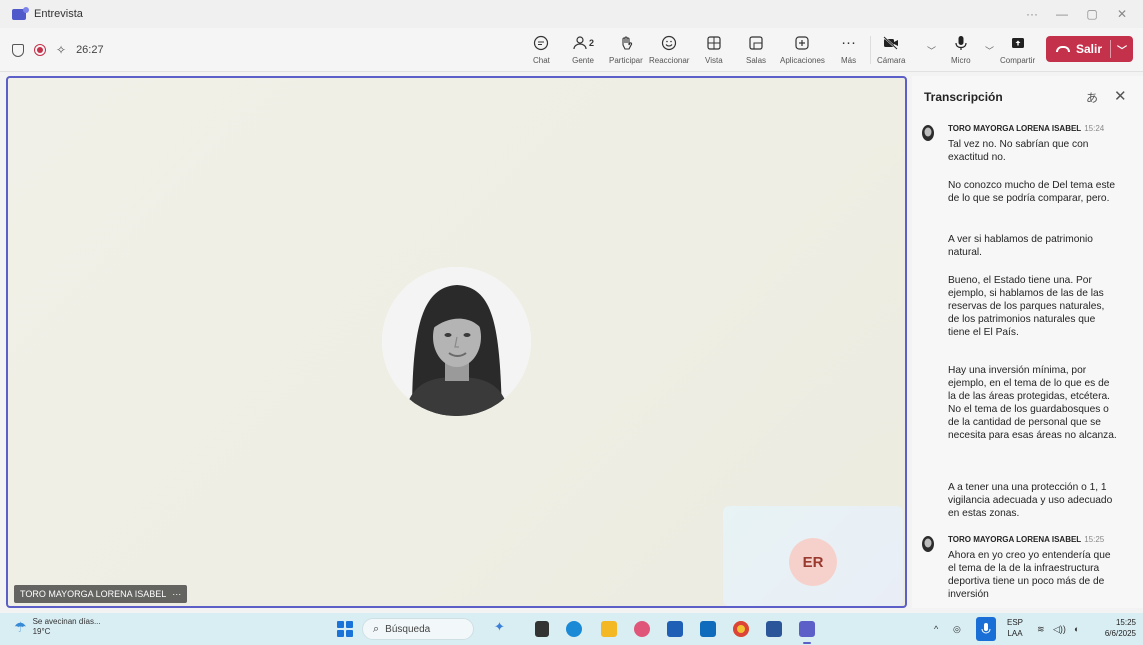  I want to click on file-explorer-icon, so click(609, 629).